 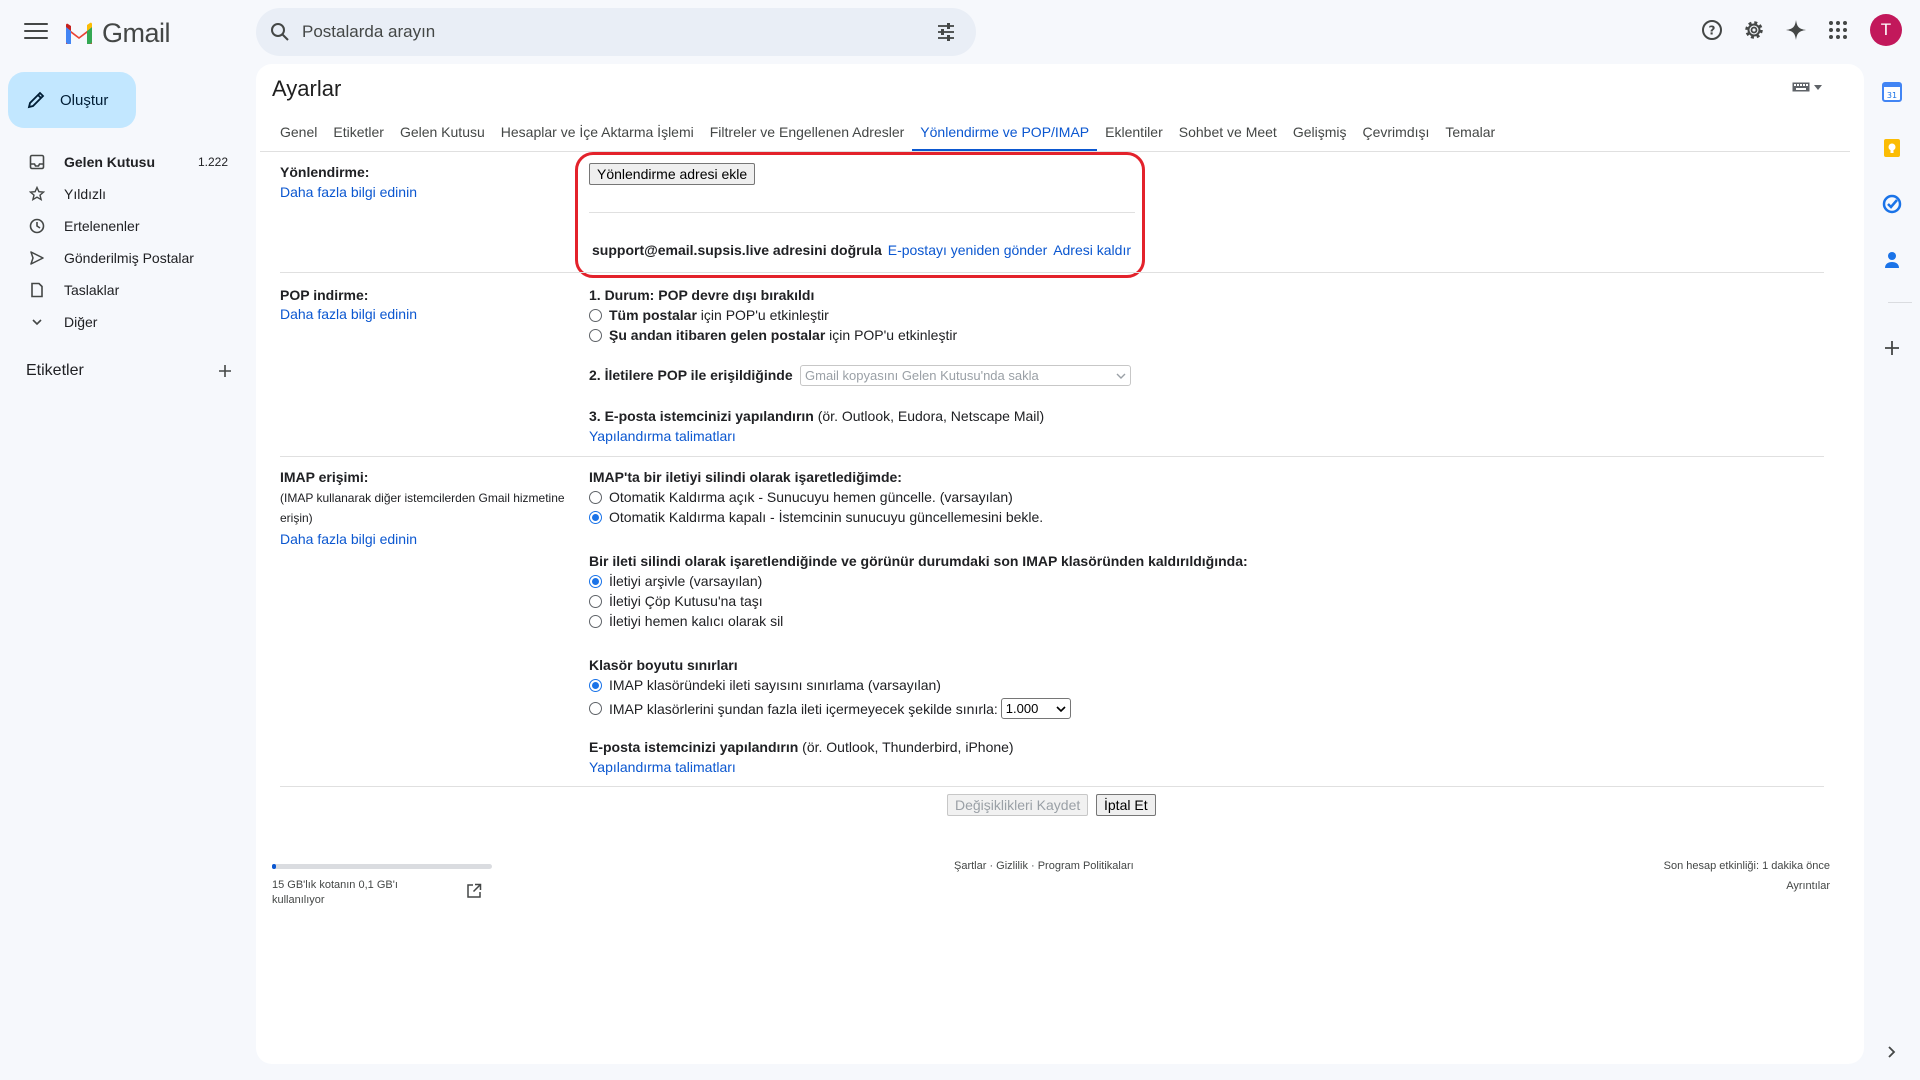 I want to click on pop-access-select-value: Gmail kopyasını Gelen Kutusu'nda sakla, so click(x=922, y=375).